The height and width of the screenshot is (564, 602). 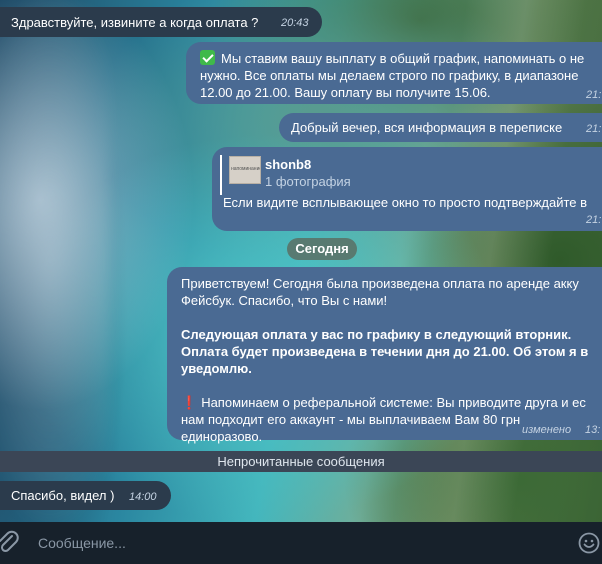 I want to click on message-composer, so click(x=301, y=543).